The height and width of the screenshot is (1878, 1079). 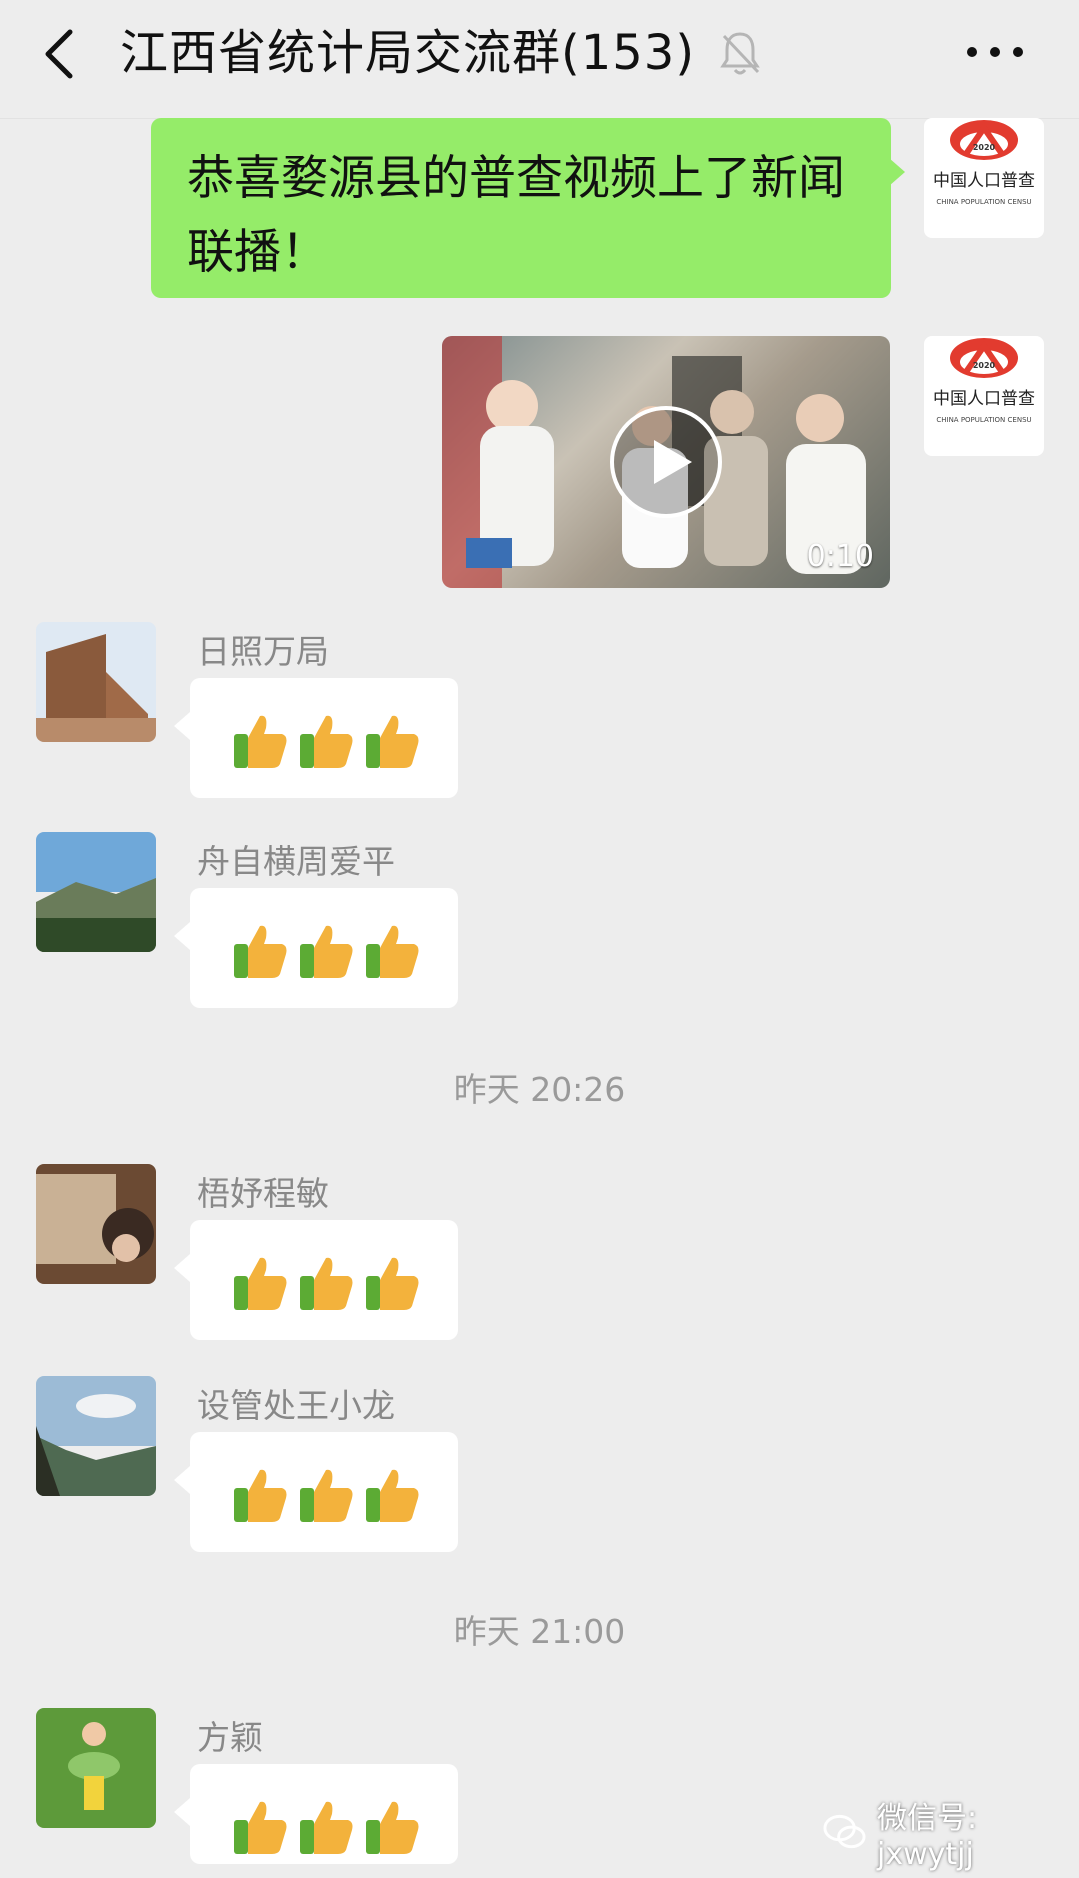 I want to click on more-dots-icon, so click(x=995, y=52).